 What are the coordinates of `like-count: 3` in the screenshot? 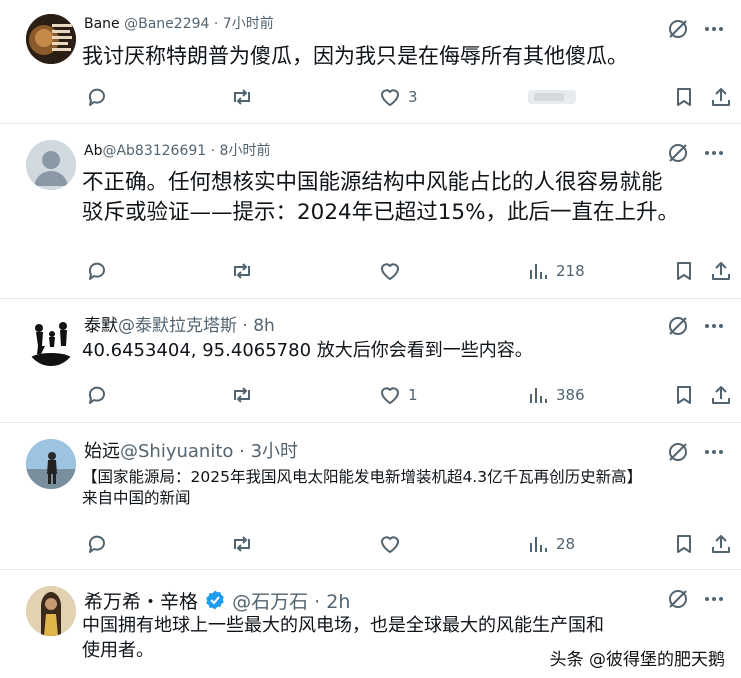 It's located at (413, 97).